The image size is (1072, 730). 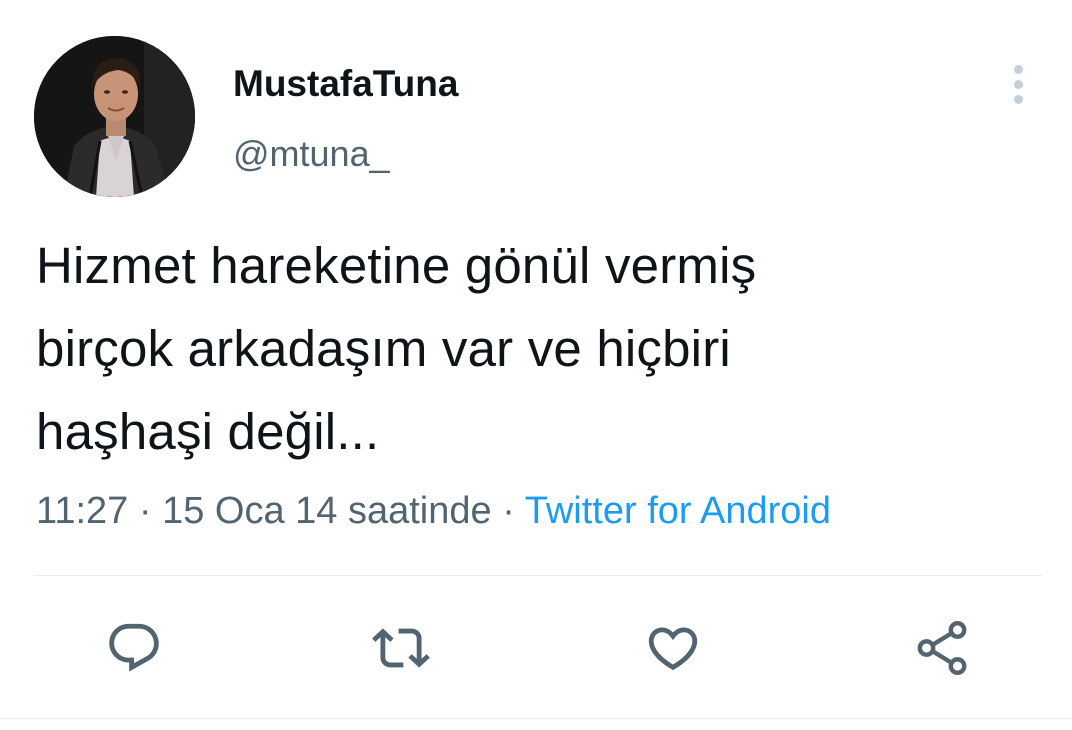 I want to click on retweet-button, so click(x=401, y=648).